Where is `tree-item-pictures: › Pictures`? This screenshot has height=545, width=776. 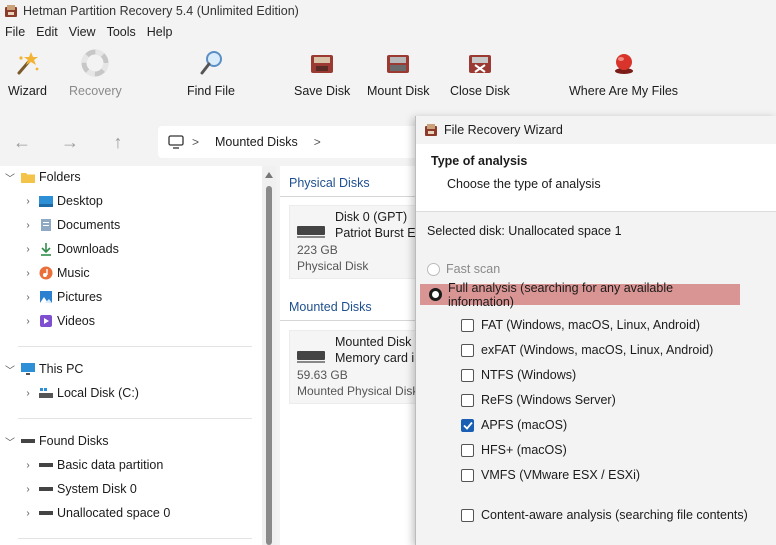
tree-item-pictures: › Pictures is located at coordinates (61, 297).